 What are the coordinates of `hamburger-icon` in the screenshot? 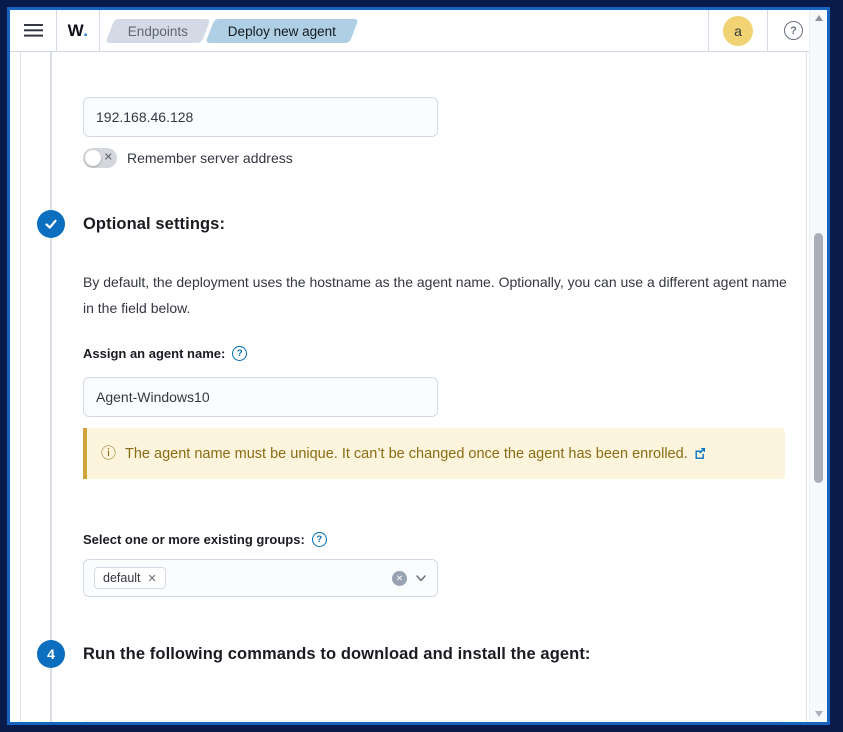 It's located at (33, 30).